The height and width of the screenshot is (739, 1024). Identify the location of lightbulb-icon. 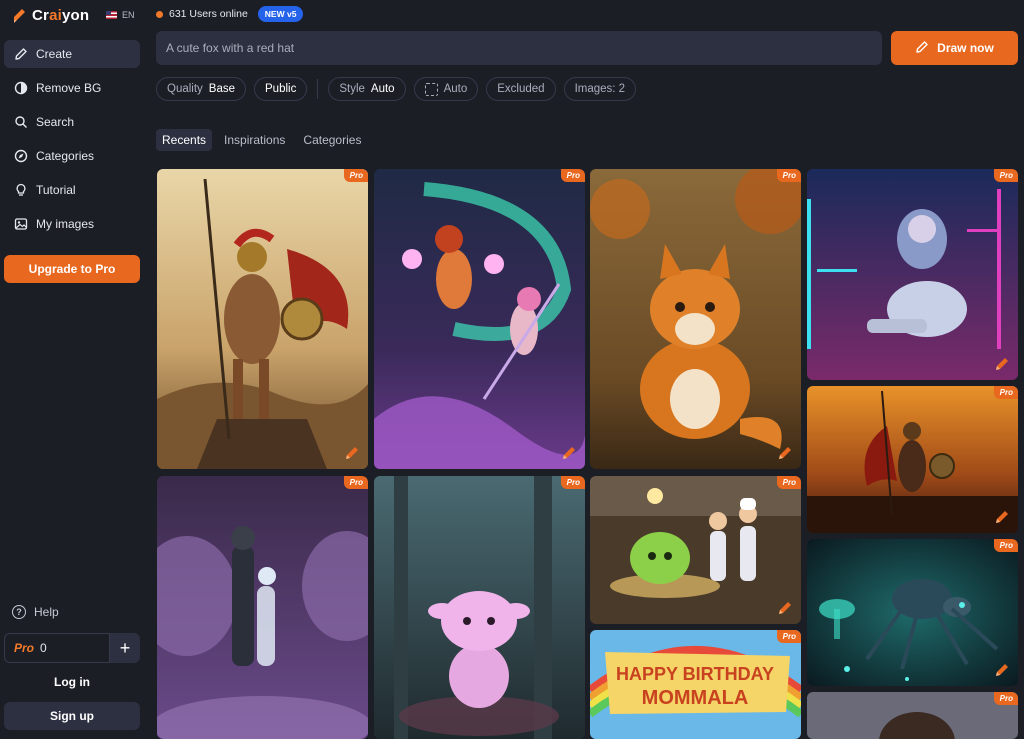
(21, 190).